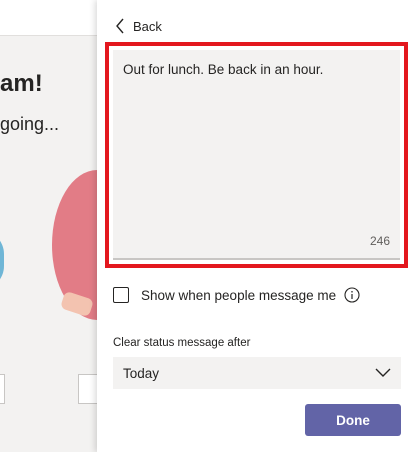 This screenshot has width=419, height=452. I want to click on clear-after-label: Clear status message after, so click(182, 343).